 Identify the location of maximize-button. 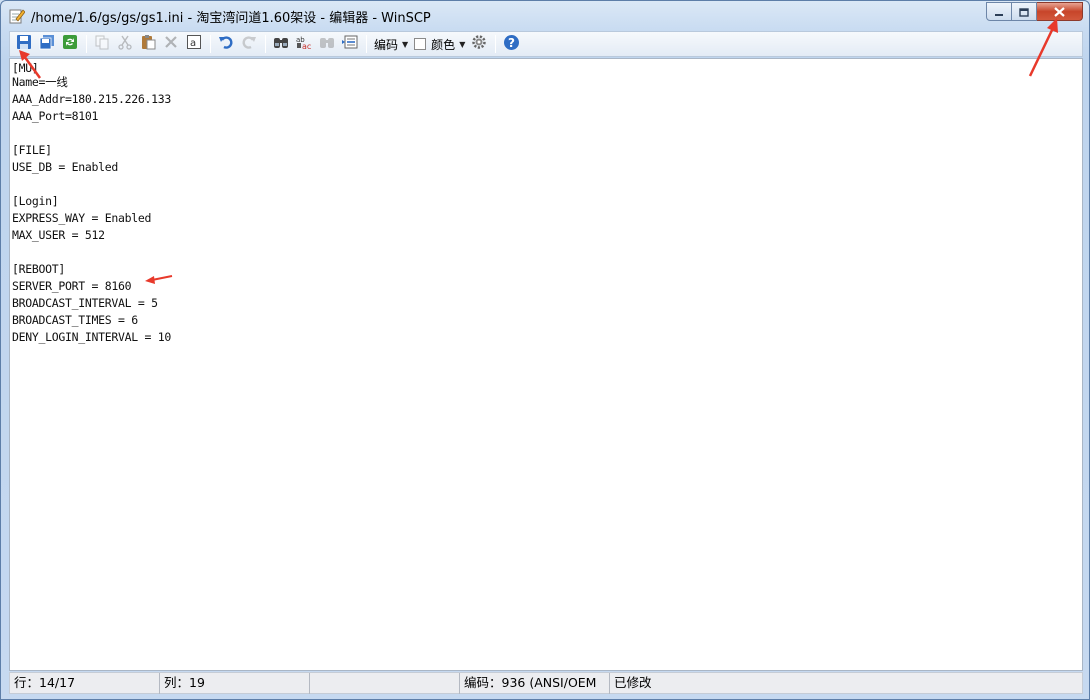
(1024, 11).